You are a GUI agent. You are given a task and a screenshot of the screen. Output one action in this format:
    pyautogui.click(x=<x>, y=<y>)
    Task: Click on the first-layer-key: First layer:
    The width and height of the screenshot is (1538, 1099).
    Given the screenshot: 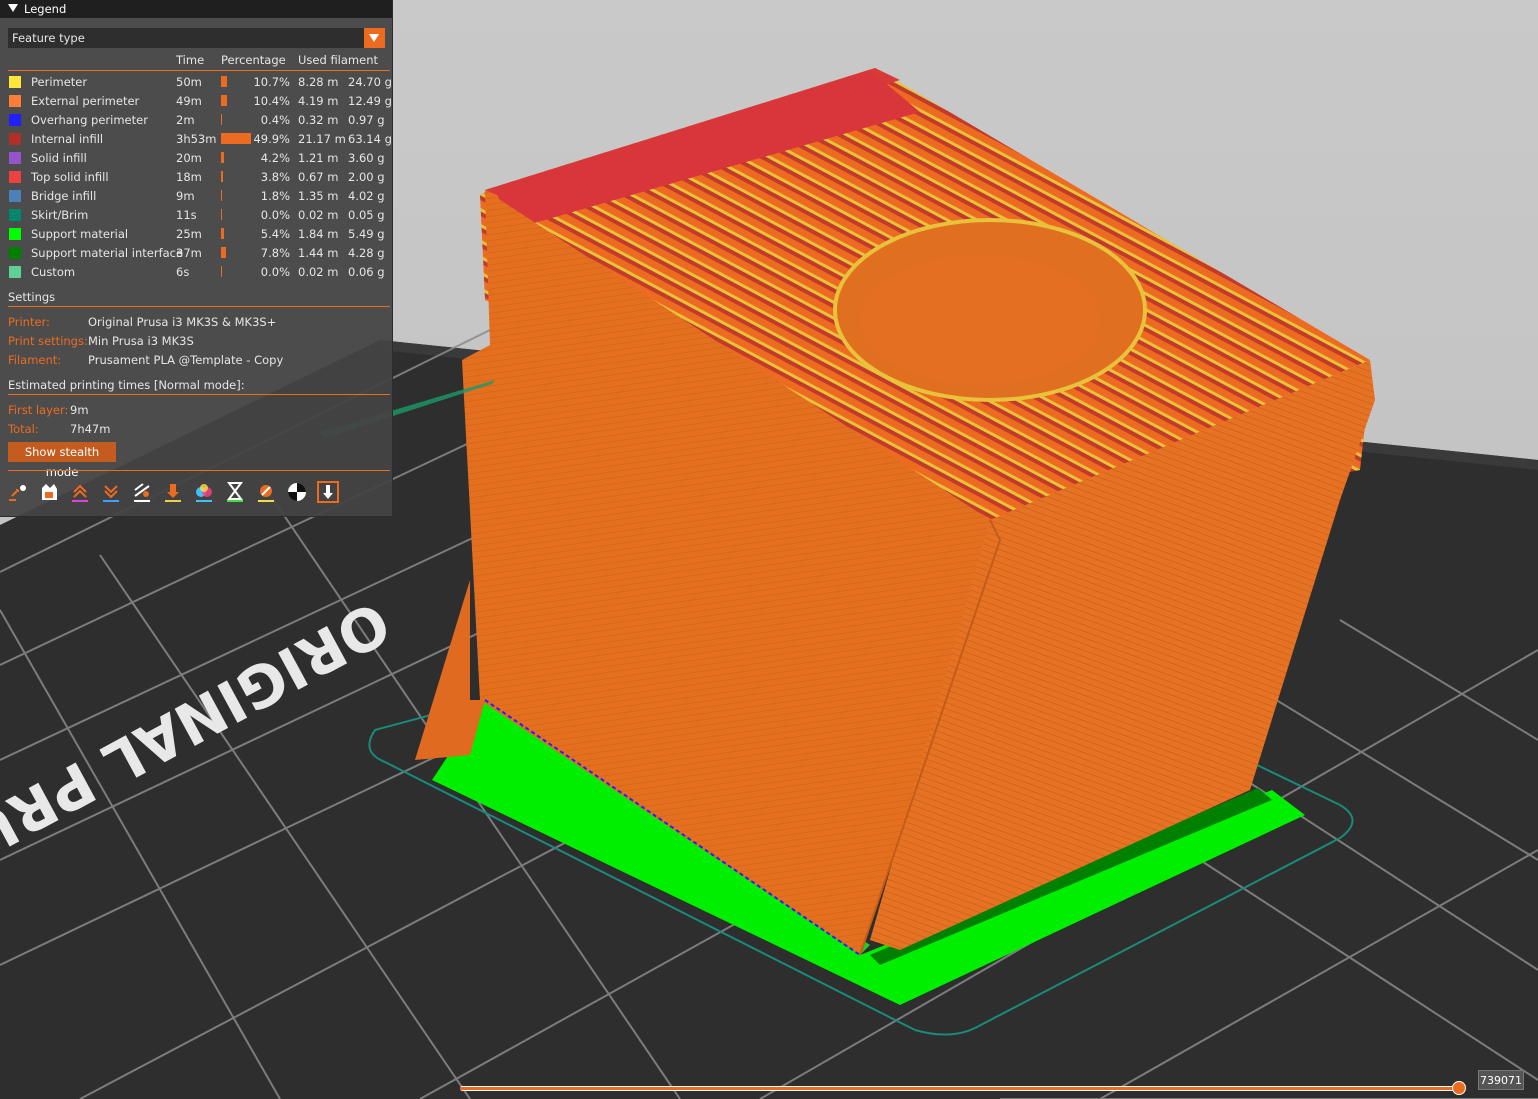 What is the action you would take?
    pyautogui.click(x=38, y=410)
    